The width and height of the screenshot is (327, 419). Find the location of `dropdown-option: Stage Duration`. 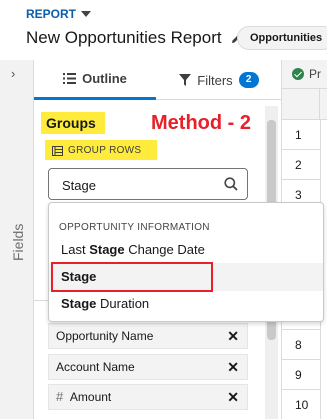

dropdown-option: Stage Duration is located at coordinates (186, 304).